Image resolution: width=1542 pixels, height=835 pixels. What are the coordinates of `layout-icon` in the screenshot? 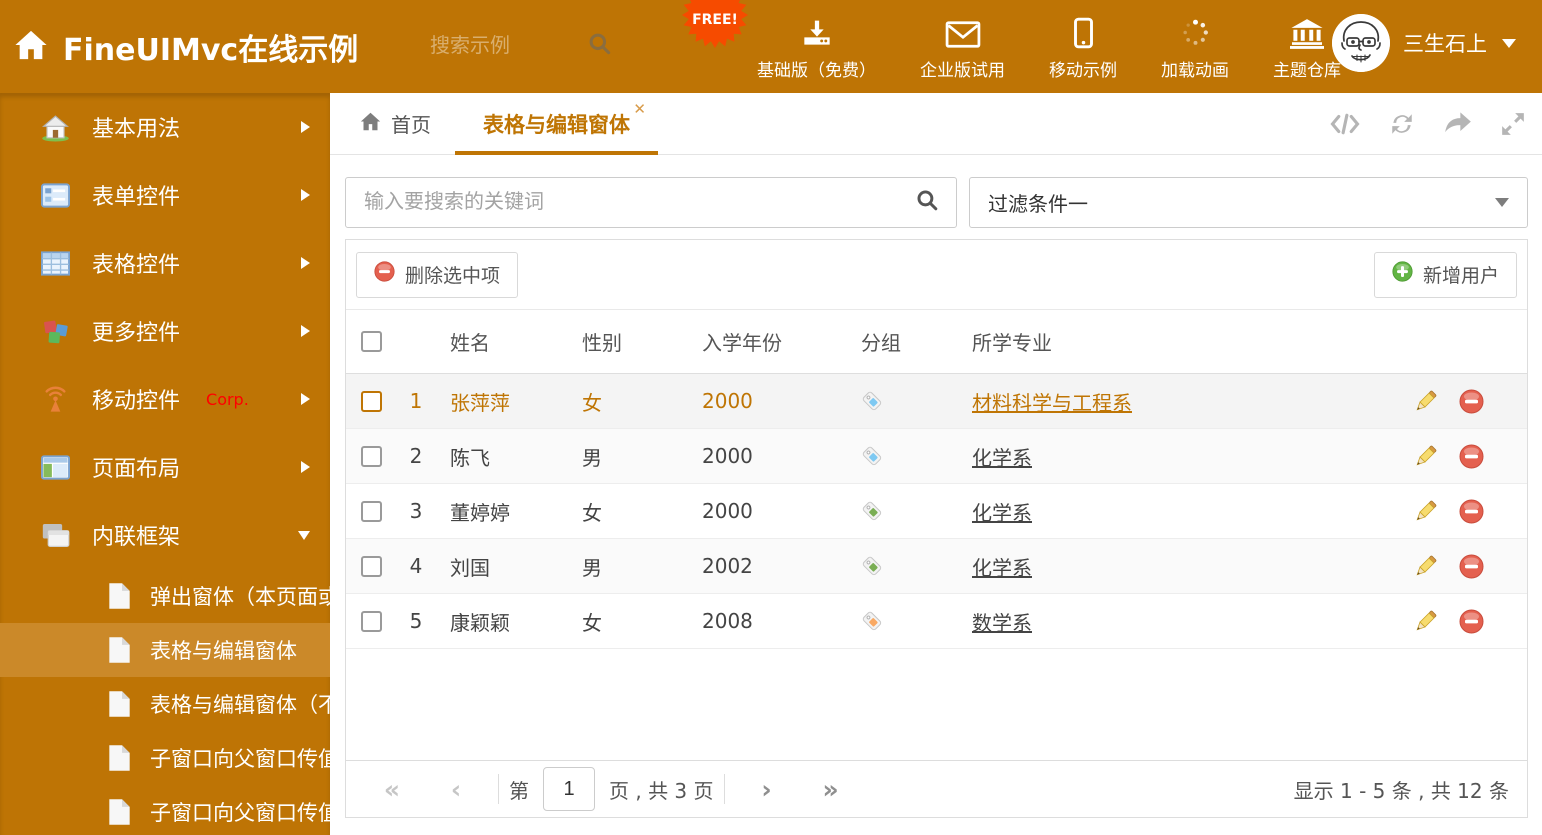 It's located at (55, 467).